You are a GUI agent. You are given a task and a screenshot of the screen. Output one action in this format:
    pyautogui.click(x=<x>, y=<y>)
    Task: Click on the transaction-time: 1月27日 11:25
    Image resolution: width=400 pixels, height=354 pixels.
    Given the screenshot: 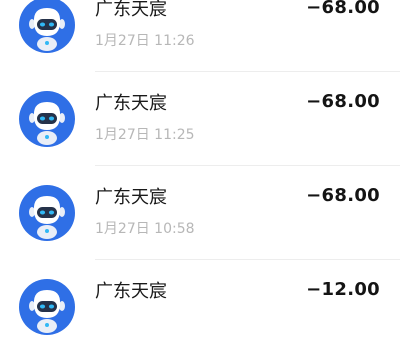 What is the action you would take?
    pyautogui.click(x=145, y=135)
    